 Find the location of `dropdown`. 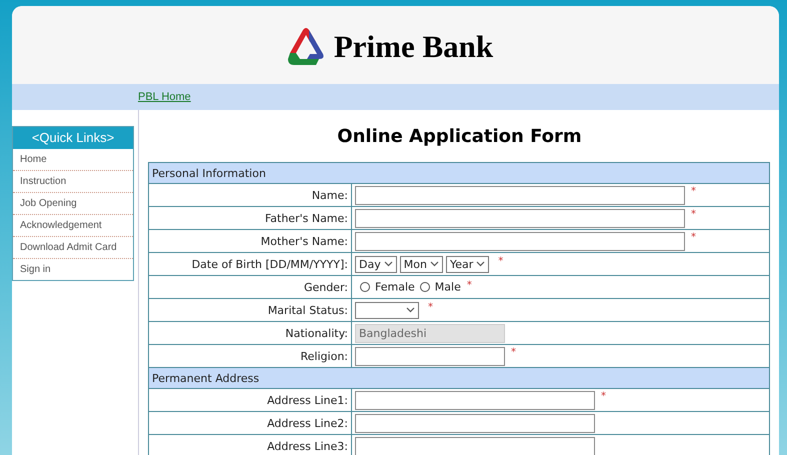

dropdown is located at coordinates (387, 310).